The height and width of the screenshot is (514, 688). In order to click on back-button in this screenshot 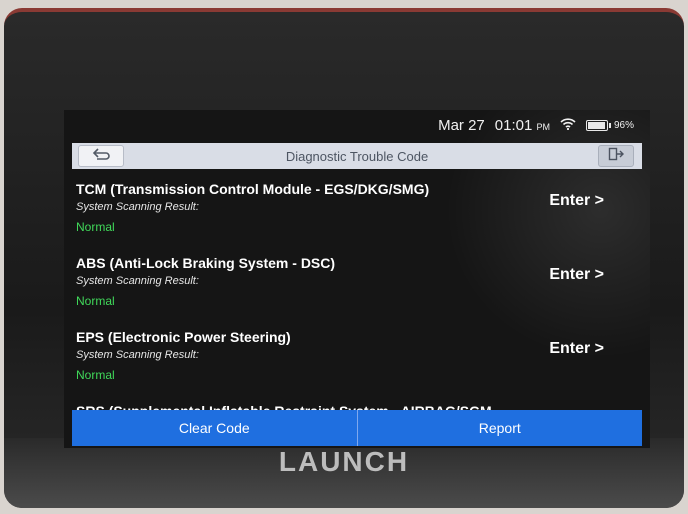, I will do `click(101, 156)`.